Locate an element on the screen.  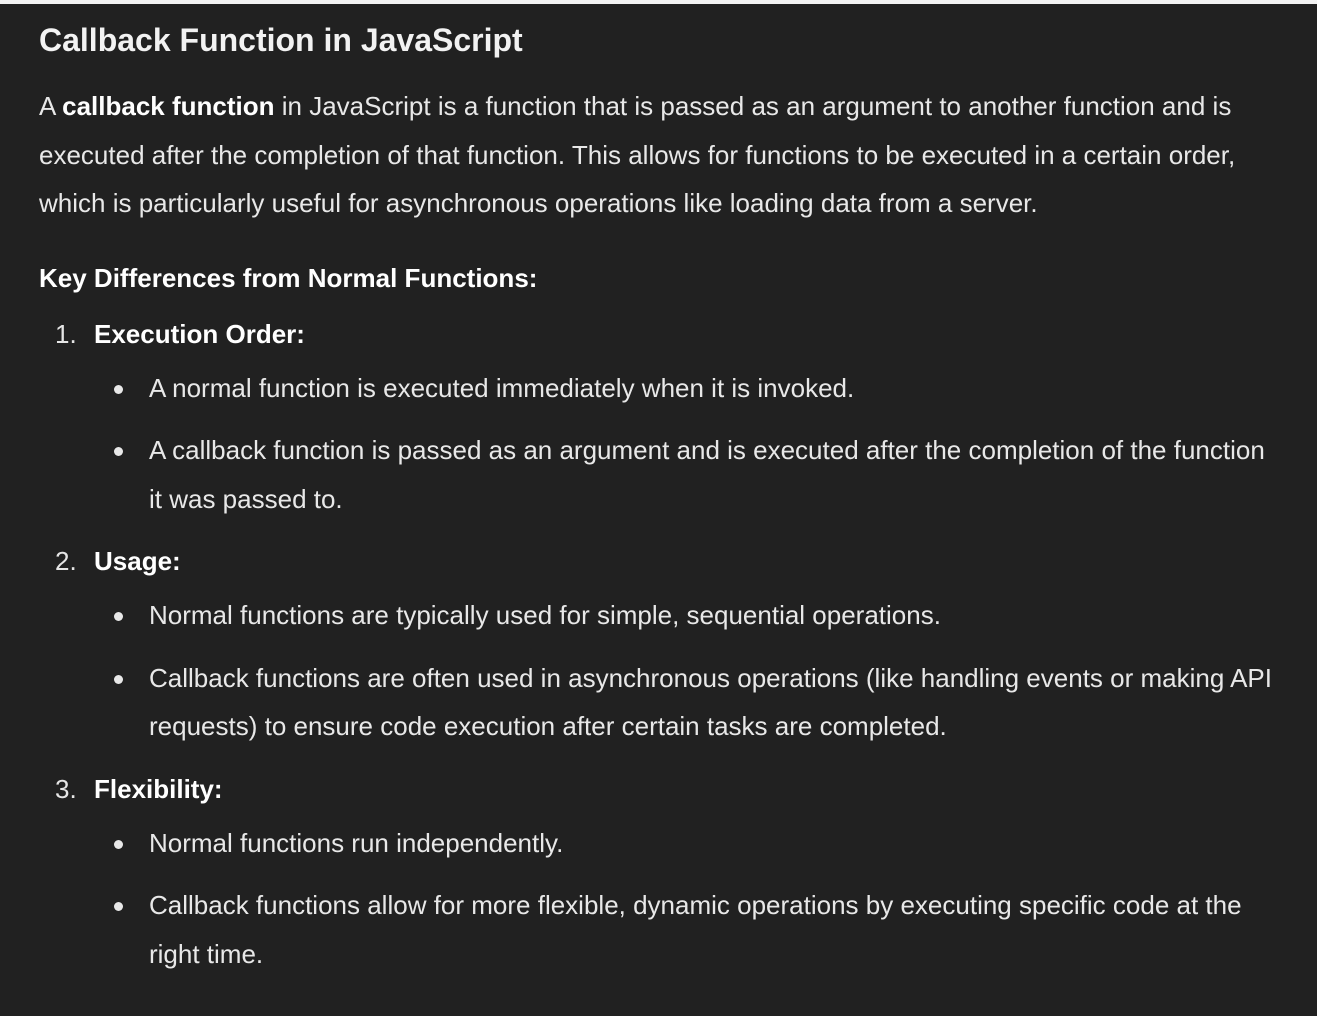
list-item-title: Execution Order: is located at coordinates (199, 333).